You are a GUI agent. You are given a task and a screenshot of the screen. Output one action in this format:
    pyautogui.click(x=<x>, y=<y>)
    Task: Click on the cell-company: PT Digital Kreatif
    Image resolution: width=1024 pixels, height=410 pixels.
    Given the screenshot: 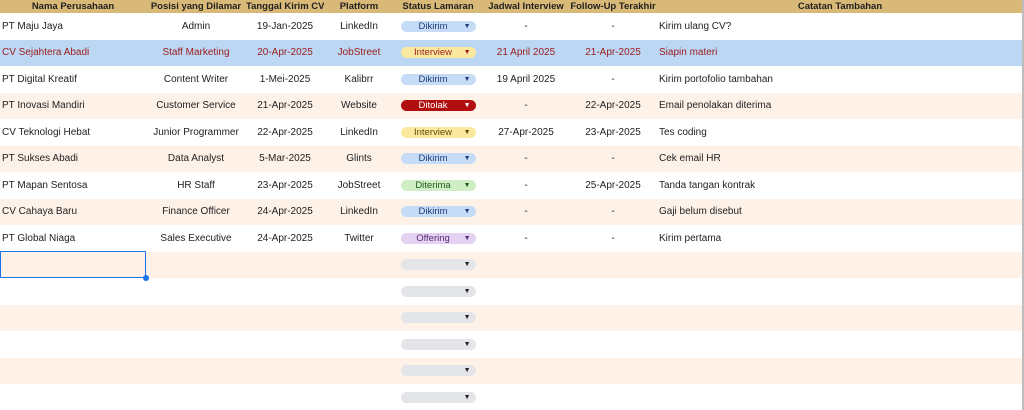 What is the action you would take?
    pyautogui.click(x=73, y=79)
    